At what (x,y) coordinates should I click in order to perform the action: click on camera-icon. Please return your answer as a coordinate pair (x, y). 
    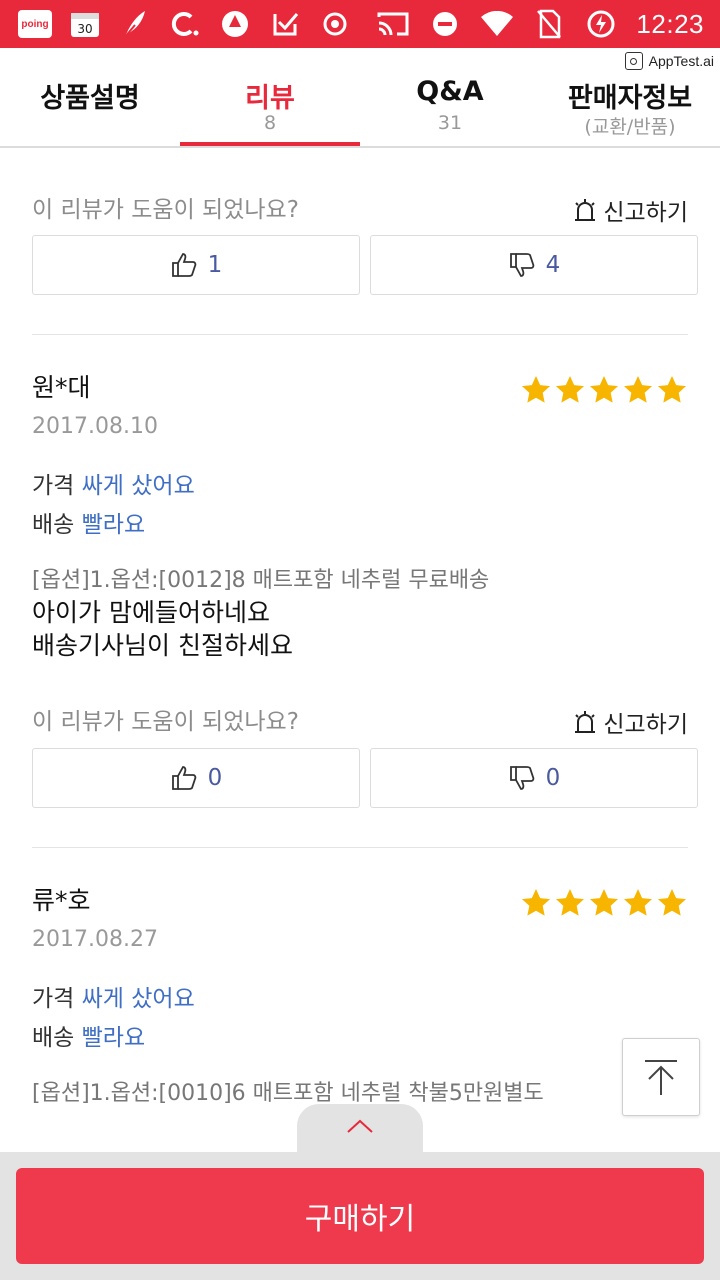
    Looking at the image, I should click on (633, 61).